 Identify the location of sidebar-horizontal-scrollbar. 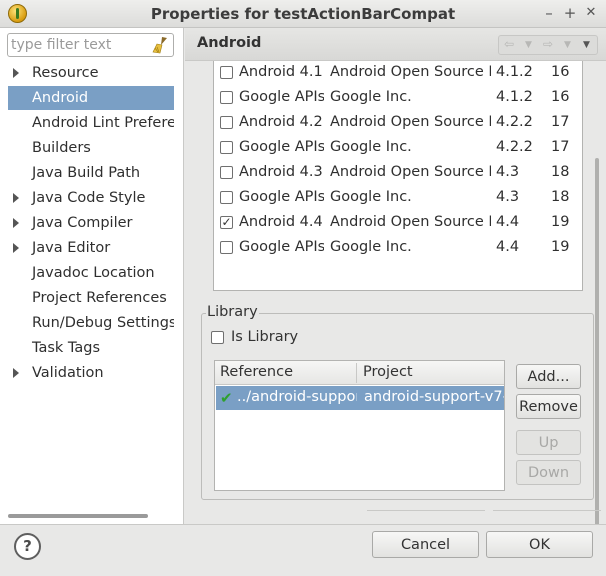
(78, 516).